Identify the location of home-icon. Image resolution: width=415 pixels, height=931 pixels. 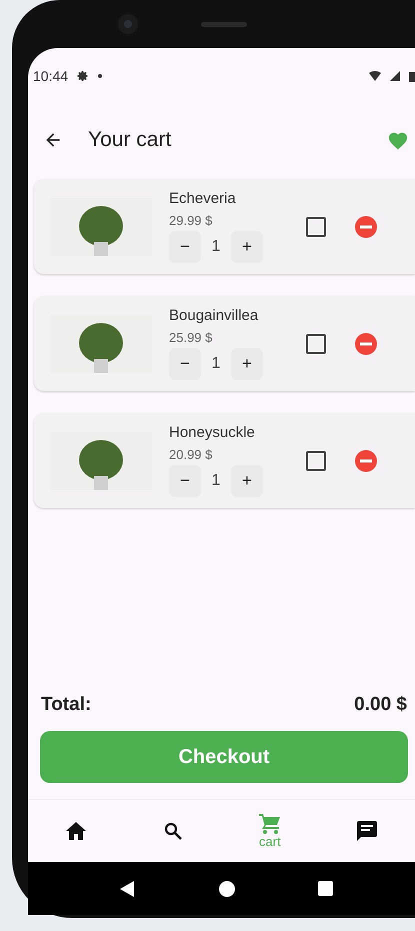
(76, 831).